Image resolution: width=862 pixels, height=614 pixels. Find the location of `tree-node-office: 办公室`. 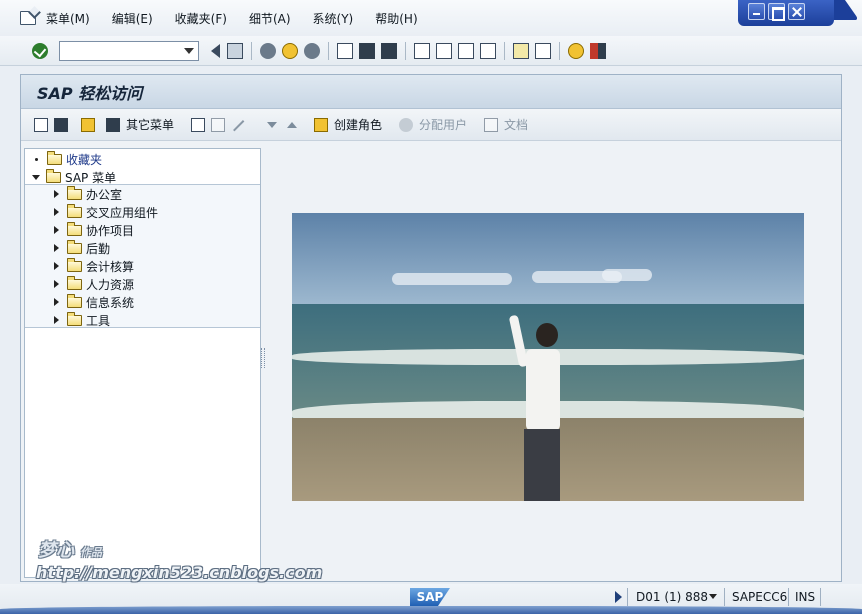

tree-node-office: 办公室 is located at coordinates (88, 194).